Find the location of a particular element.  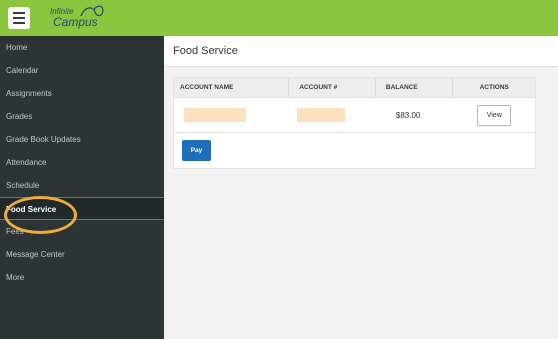

column-header-account-number: ACCOUNT # is located at coordinates (332, 87).